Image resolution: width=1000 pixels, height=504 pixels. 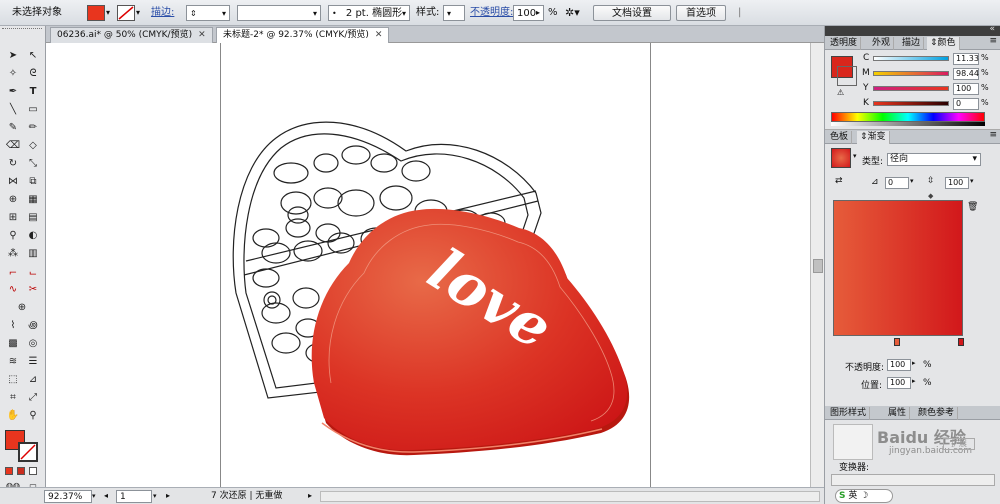 I want to click on gradient-tool-icon: ▤, so click(x=33, y=217).